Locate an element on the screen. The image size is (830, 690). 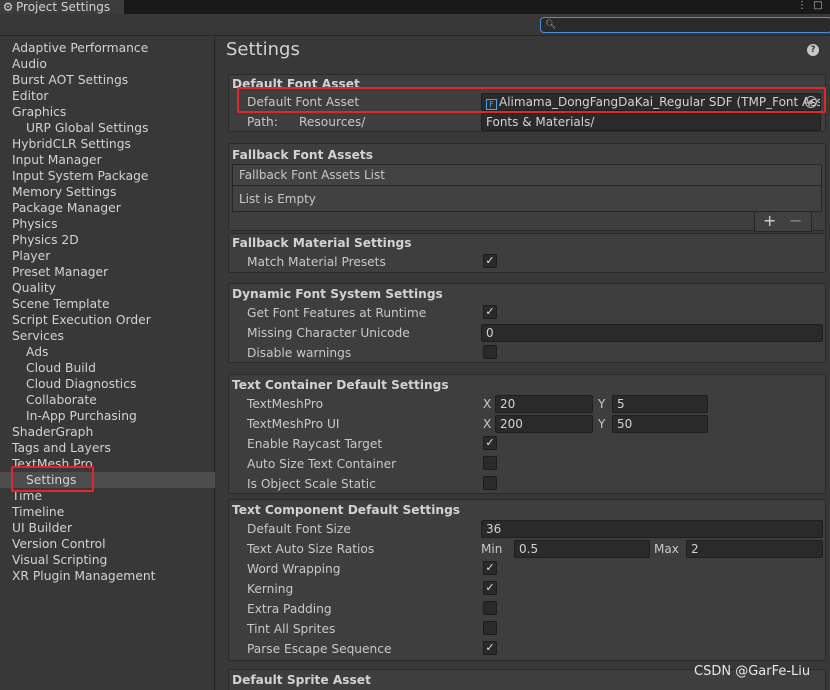
section-title: Text Component Default Settings is located at coordinates (346, 510).